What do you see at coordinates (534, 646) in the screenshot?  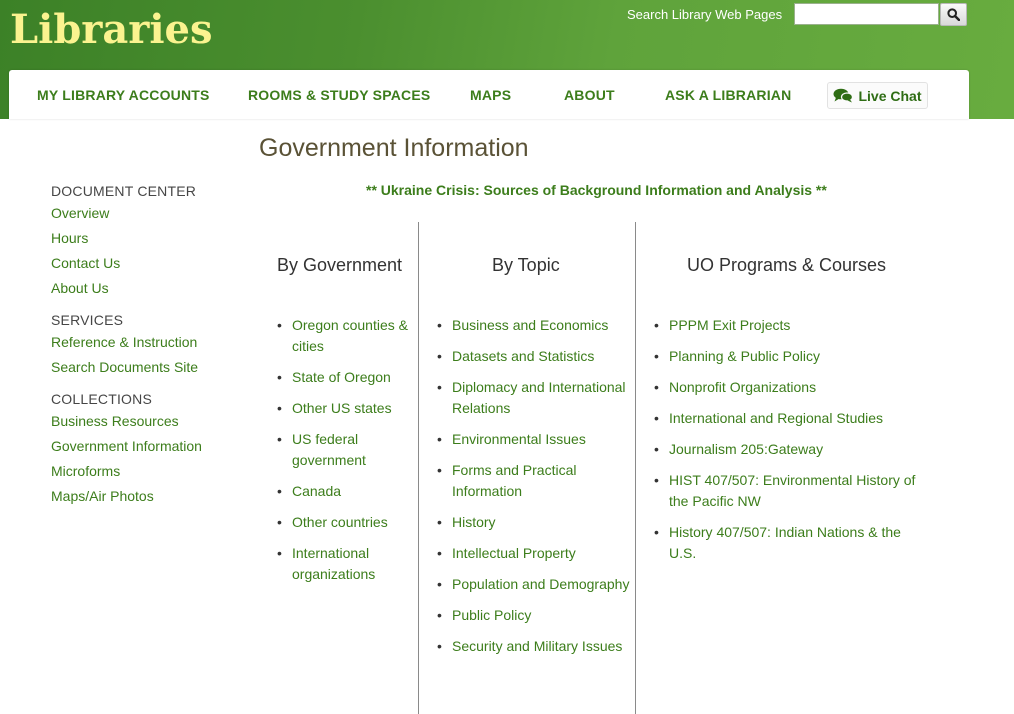 I see `list-item: • Security and Military Issues` at bounding box center [534, 646].